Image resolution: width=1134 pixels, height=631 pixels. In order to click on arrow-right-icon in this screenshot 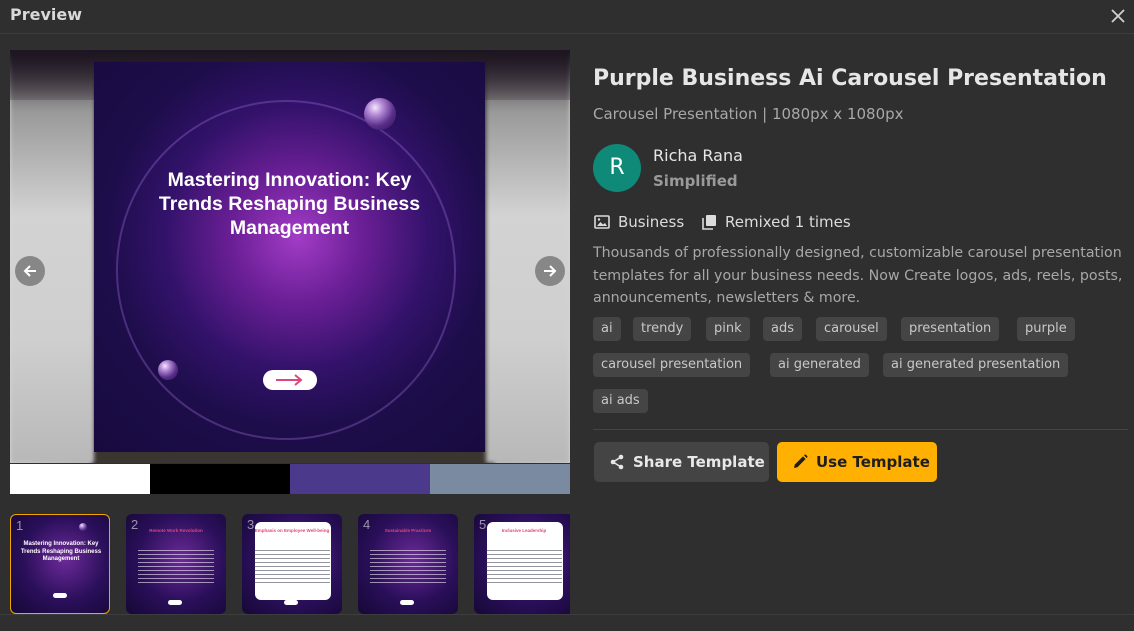, I will do `click(550, 271)`.